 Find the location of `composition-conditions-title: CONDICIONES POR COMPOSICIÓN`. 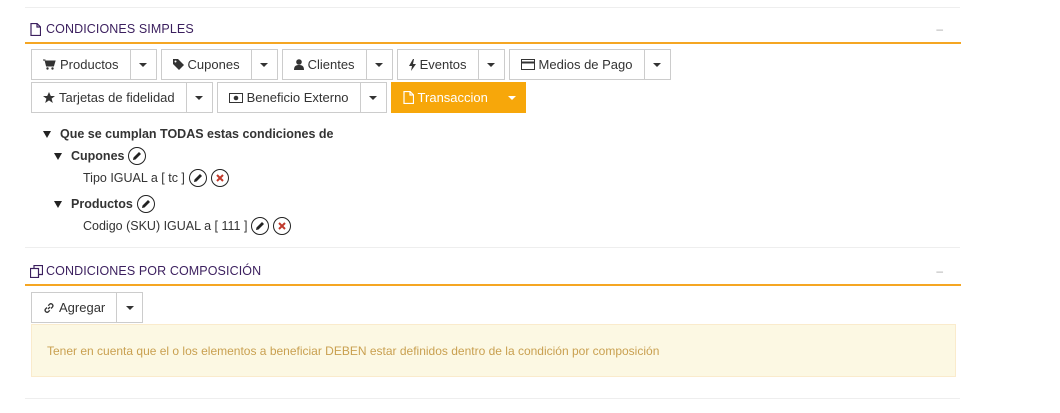

composition-conditions-title: CONDICIONES POR COMPOSICIÓN is located at coordinates (154, 271).